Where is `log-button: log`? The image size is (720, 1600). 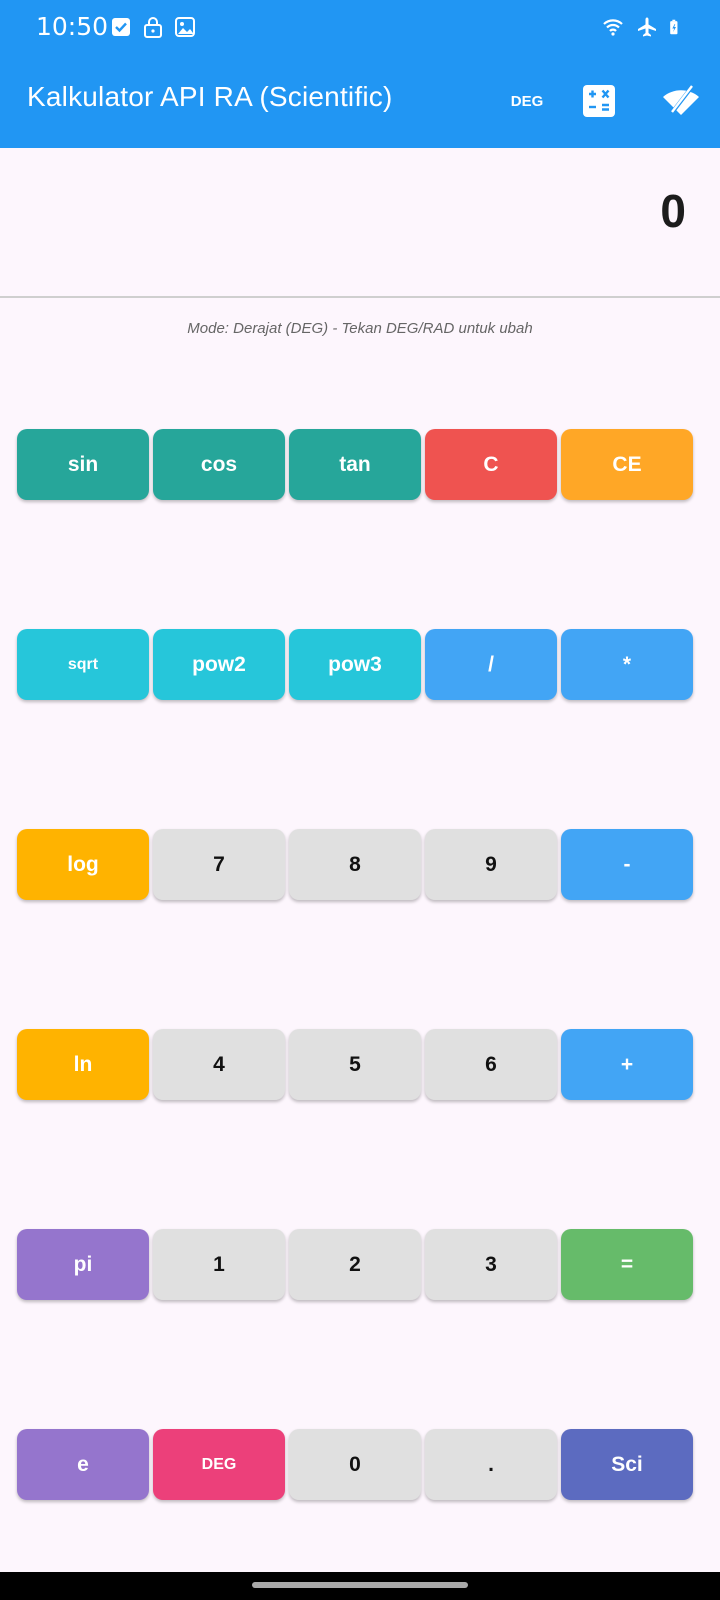 log-button: log is located at coordinates (83, 864).